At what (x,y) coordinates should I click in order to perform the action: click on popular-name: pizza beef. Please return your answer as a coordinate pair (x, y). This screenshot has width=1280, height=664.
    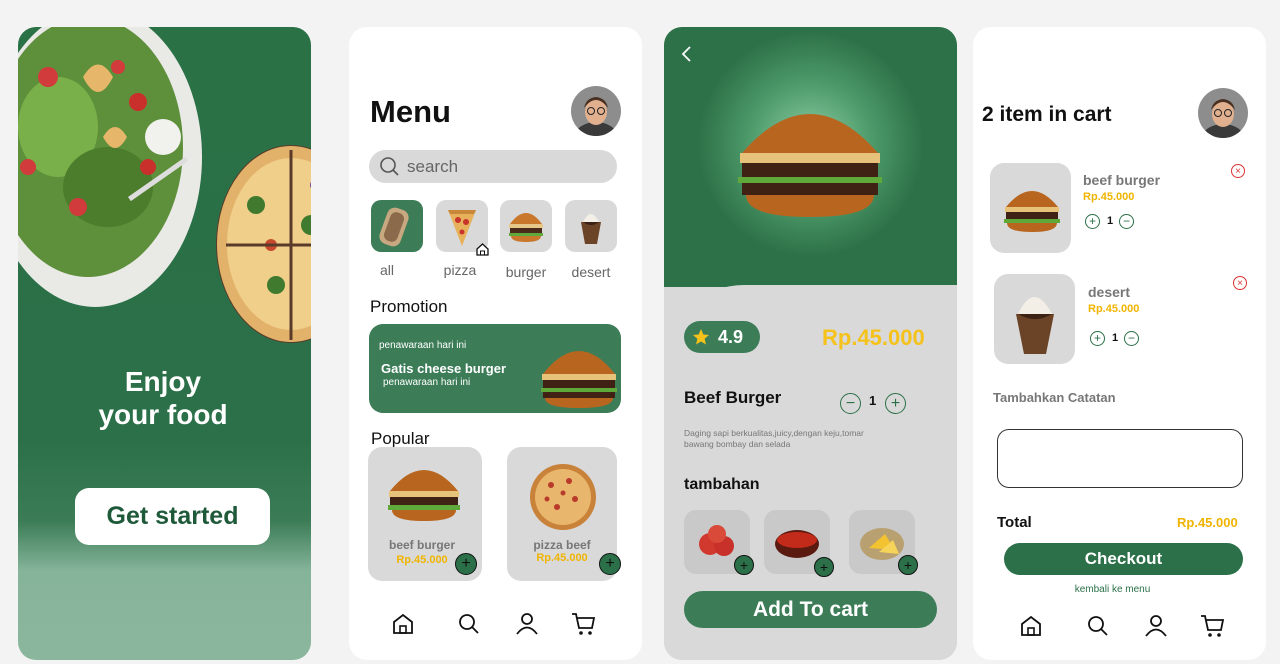
    Looking at the image, I should click on (562, 545).